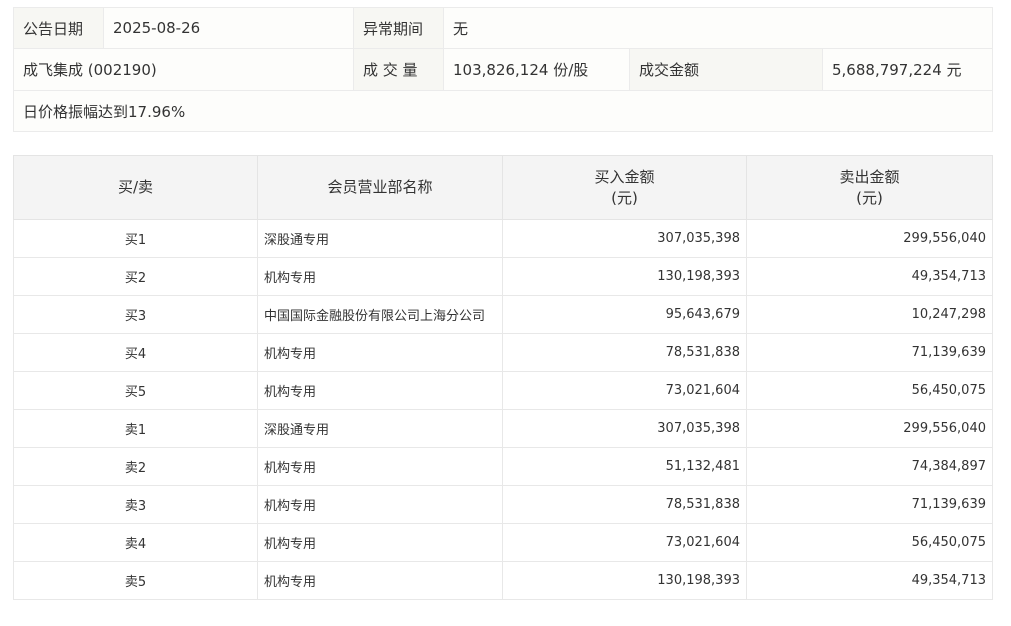  I want to click on table-row: 卖2 机构专用 51,132,481 74,384,897, so click(503, 466).